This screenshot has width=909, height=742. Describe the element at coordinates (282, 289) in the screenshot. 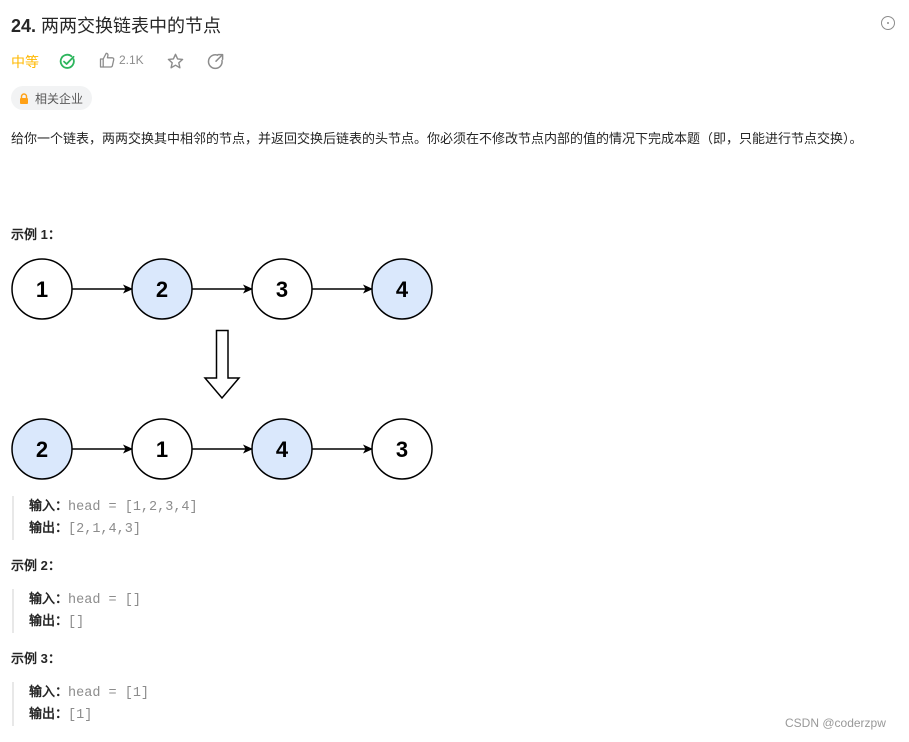

I see `before-node-value: 3` at that location.